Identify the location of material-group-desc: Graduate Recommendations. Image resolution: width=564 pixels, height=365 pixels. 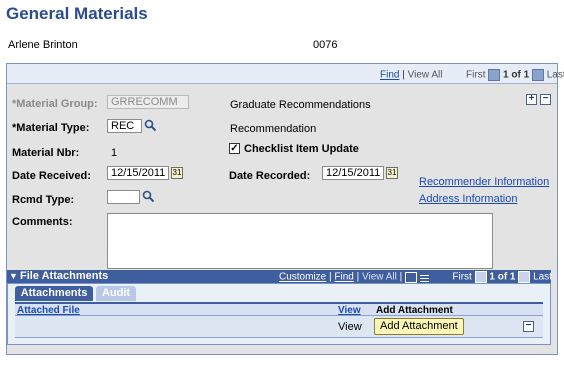
(300, 105).